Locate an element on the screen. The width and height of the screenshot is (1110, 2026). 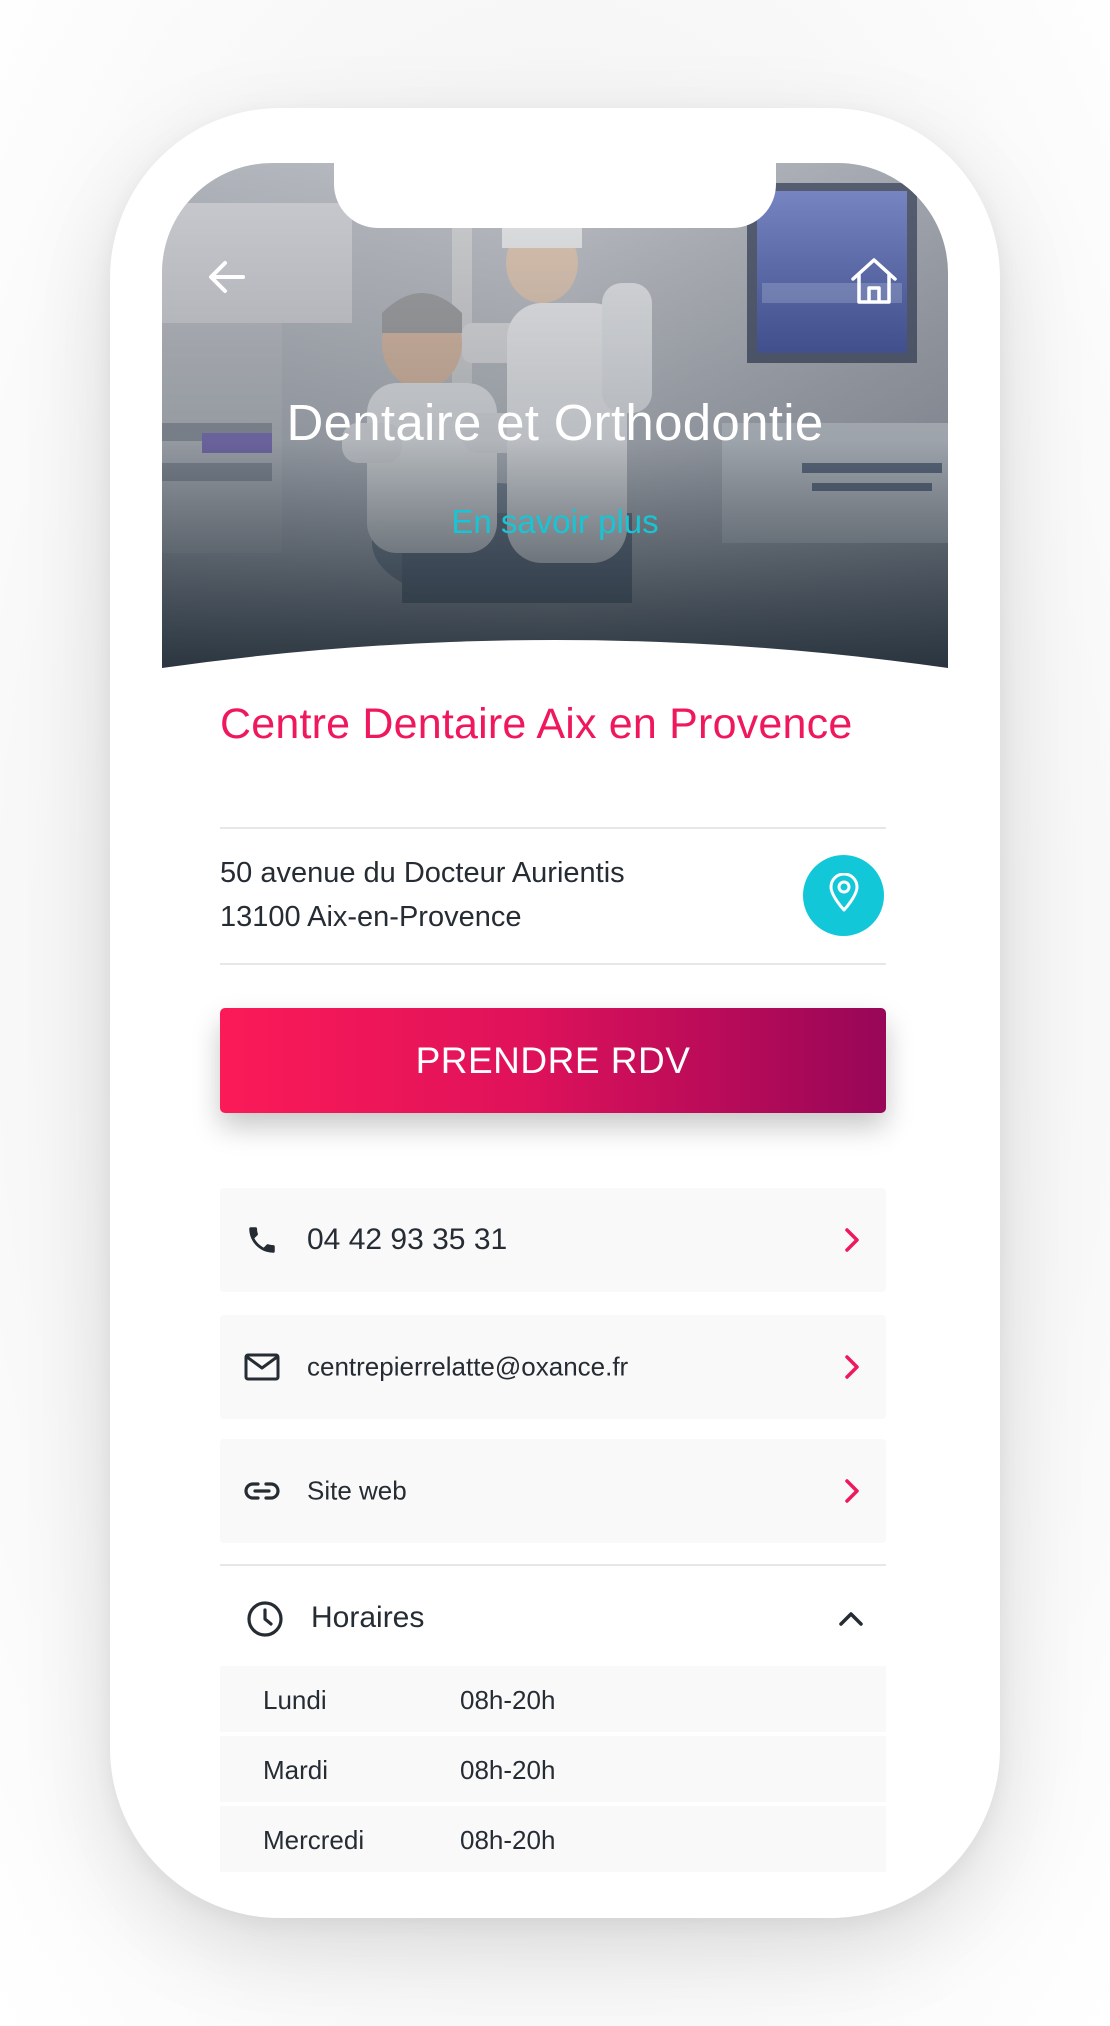
book-appointment-button: PRENDRE RDV is located at coordinates (553, 1060).